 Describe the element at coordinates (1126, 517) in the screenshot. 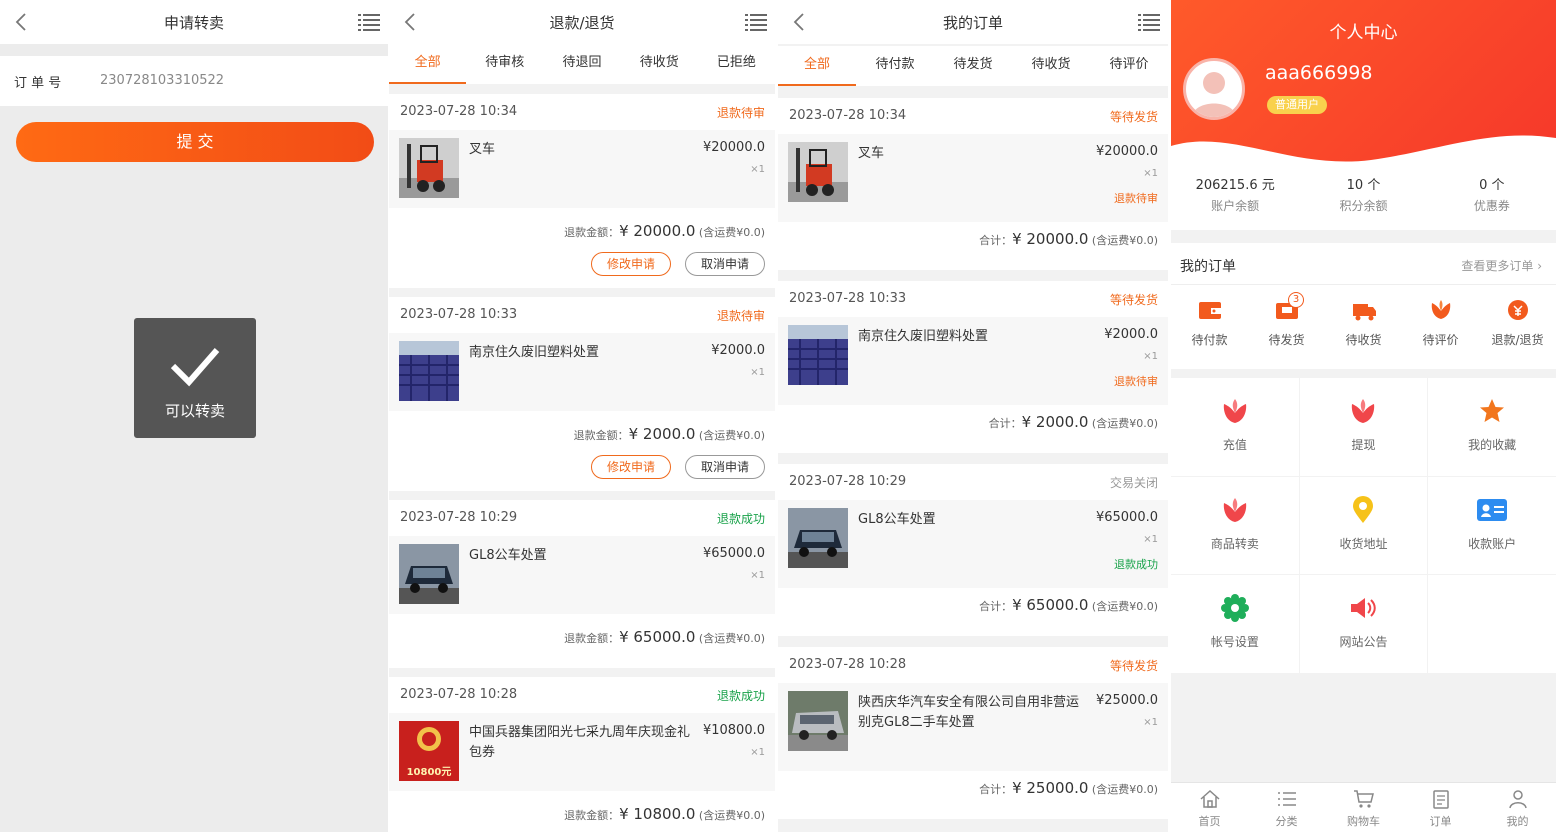

I see `goods-price: ¥65000.0` at that location.